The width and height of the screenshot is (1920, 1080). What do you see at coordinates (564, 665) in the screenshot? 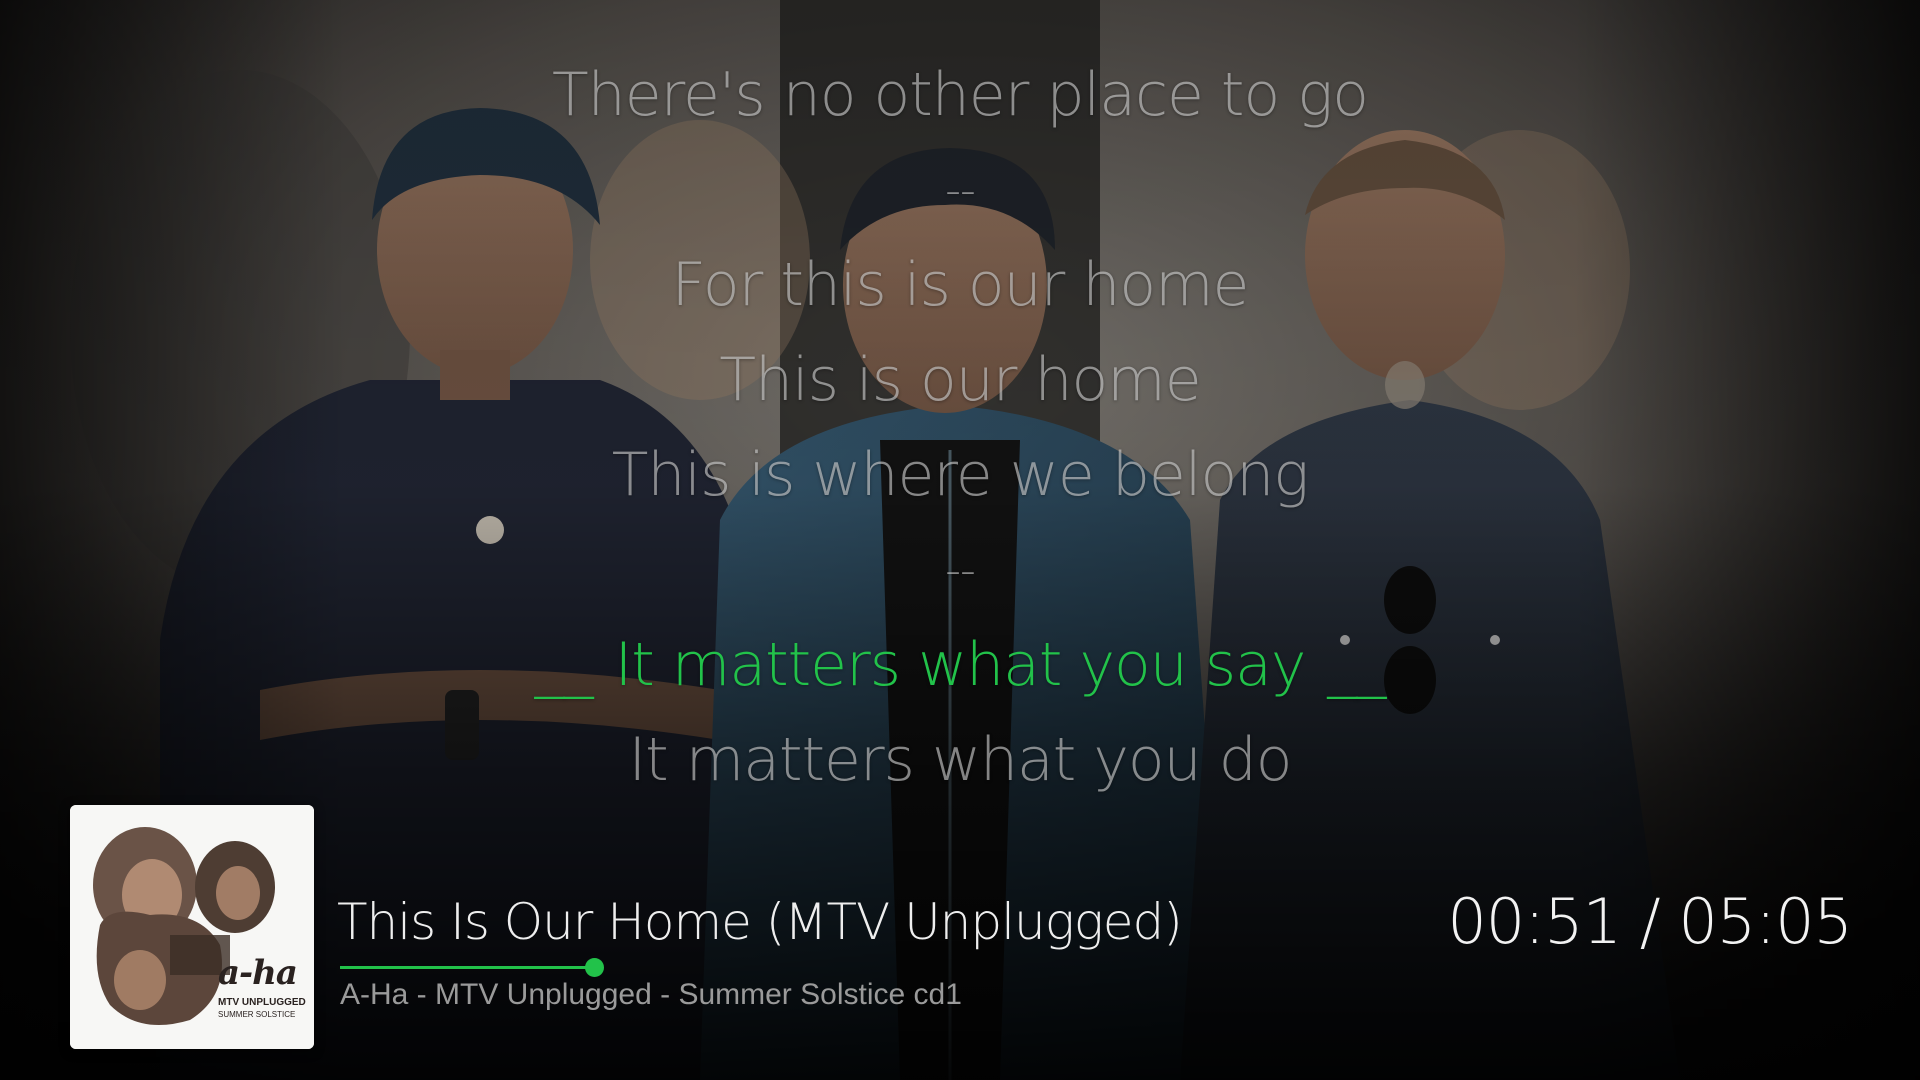
I see `active-line-marker-left: __` at bounding box center [564, 665].